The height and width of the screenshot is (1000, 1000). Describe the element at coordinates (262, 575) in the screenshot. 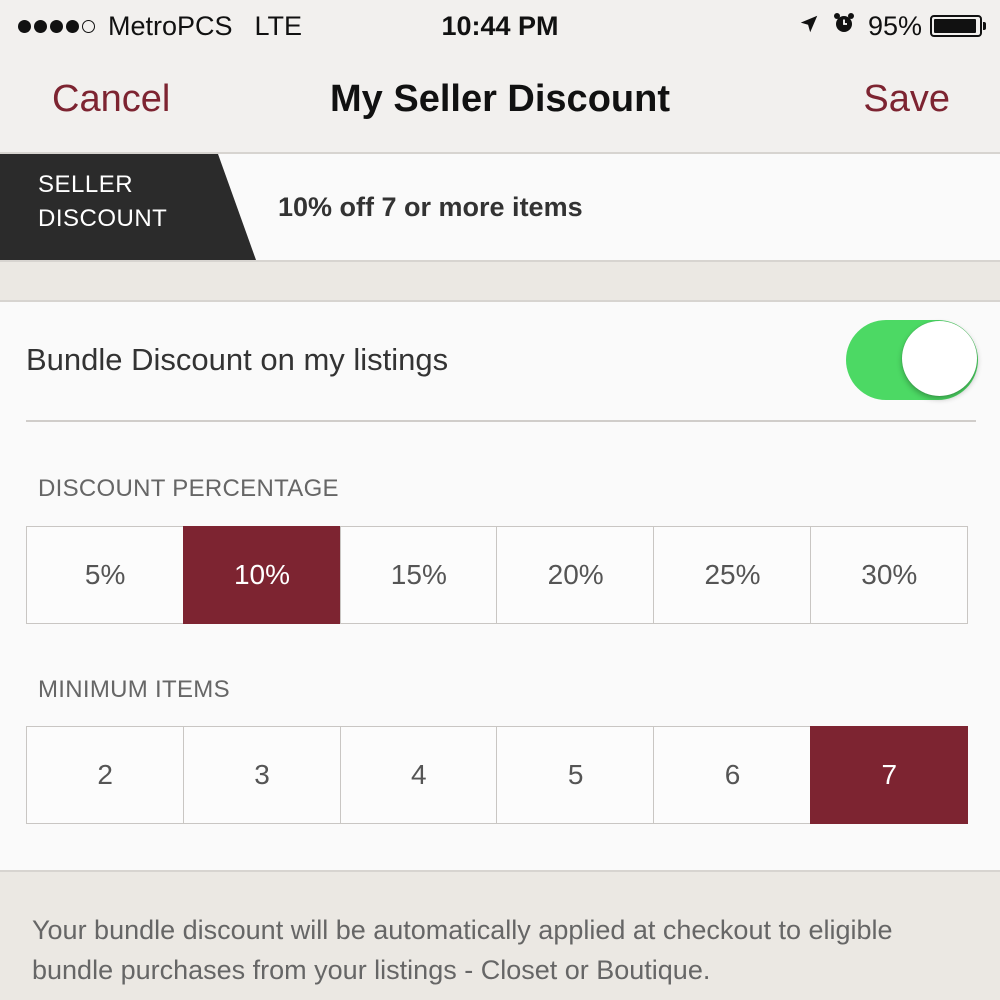

I see `discount-option-10: 10%` at that location.